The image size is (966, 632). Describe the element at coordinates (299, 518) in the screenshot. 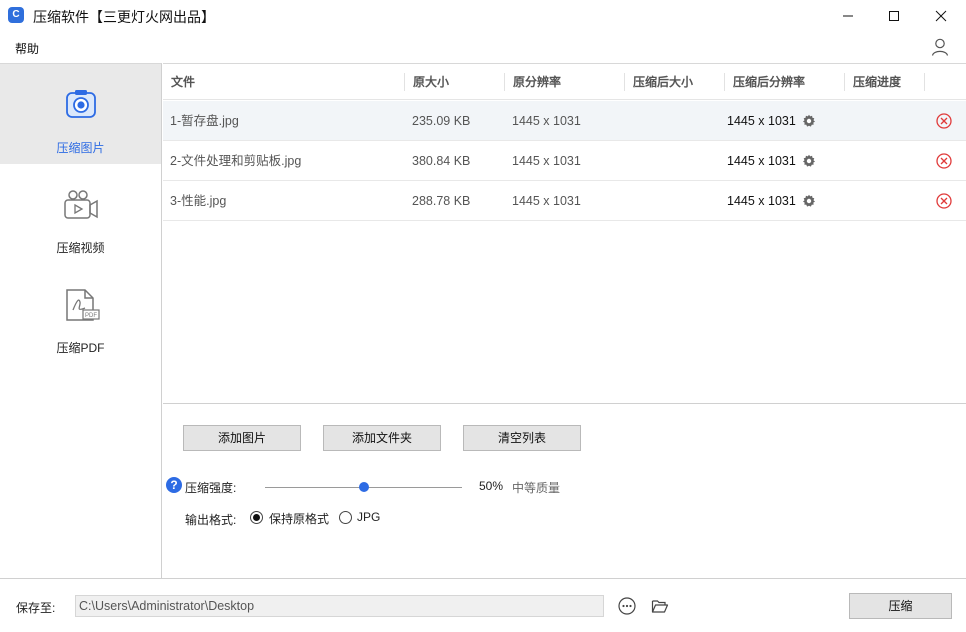

I see `format-keep-label: 保持原格式` at that location.